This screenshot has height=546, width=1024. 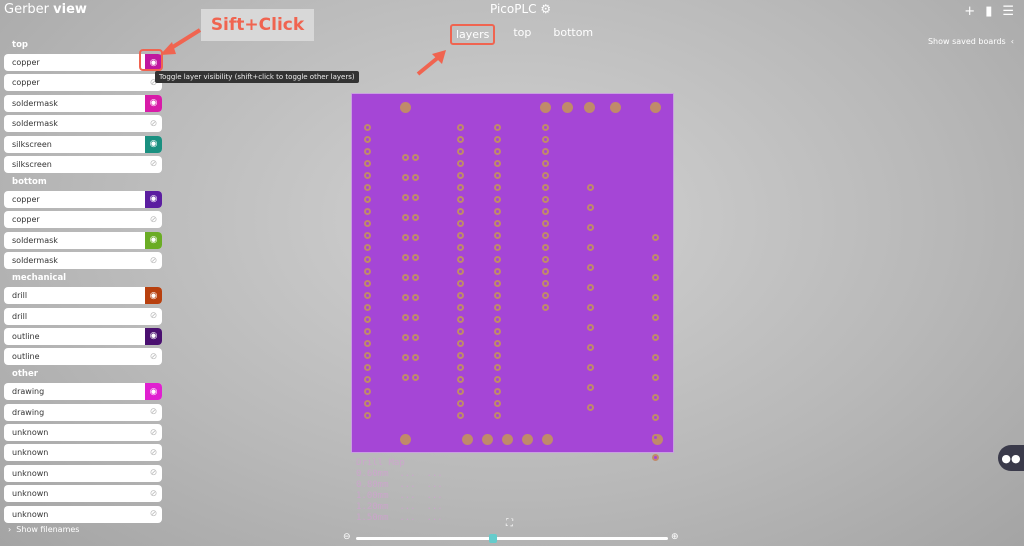 What do you see at coordinates (83, 336) in the screenshot?
I see `layer-row: outline ◉` at bounding box center [83, 336].